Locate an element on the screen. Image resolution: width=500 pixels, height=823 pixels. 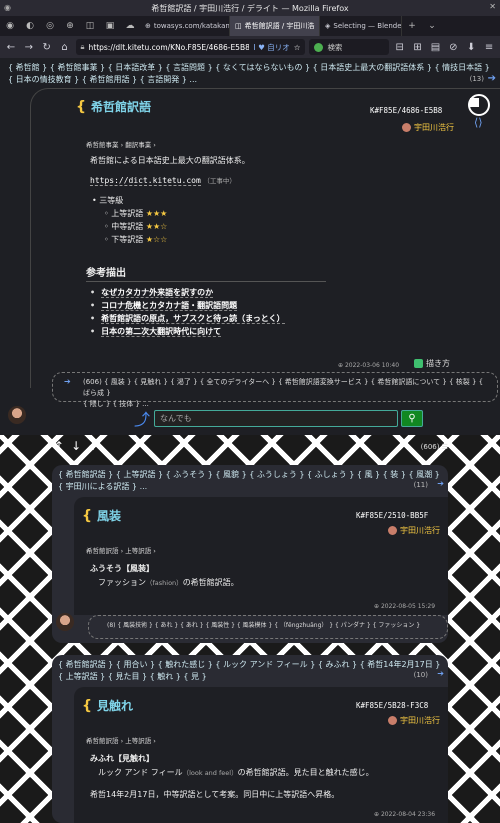
tab-pinned-6: ▣ is located at coordinates (110, 26).